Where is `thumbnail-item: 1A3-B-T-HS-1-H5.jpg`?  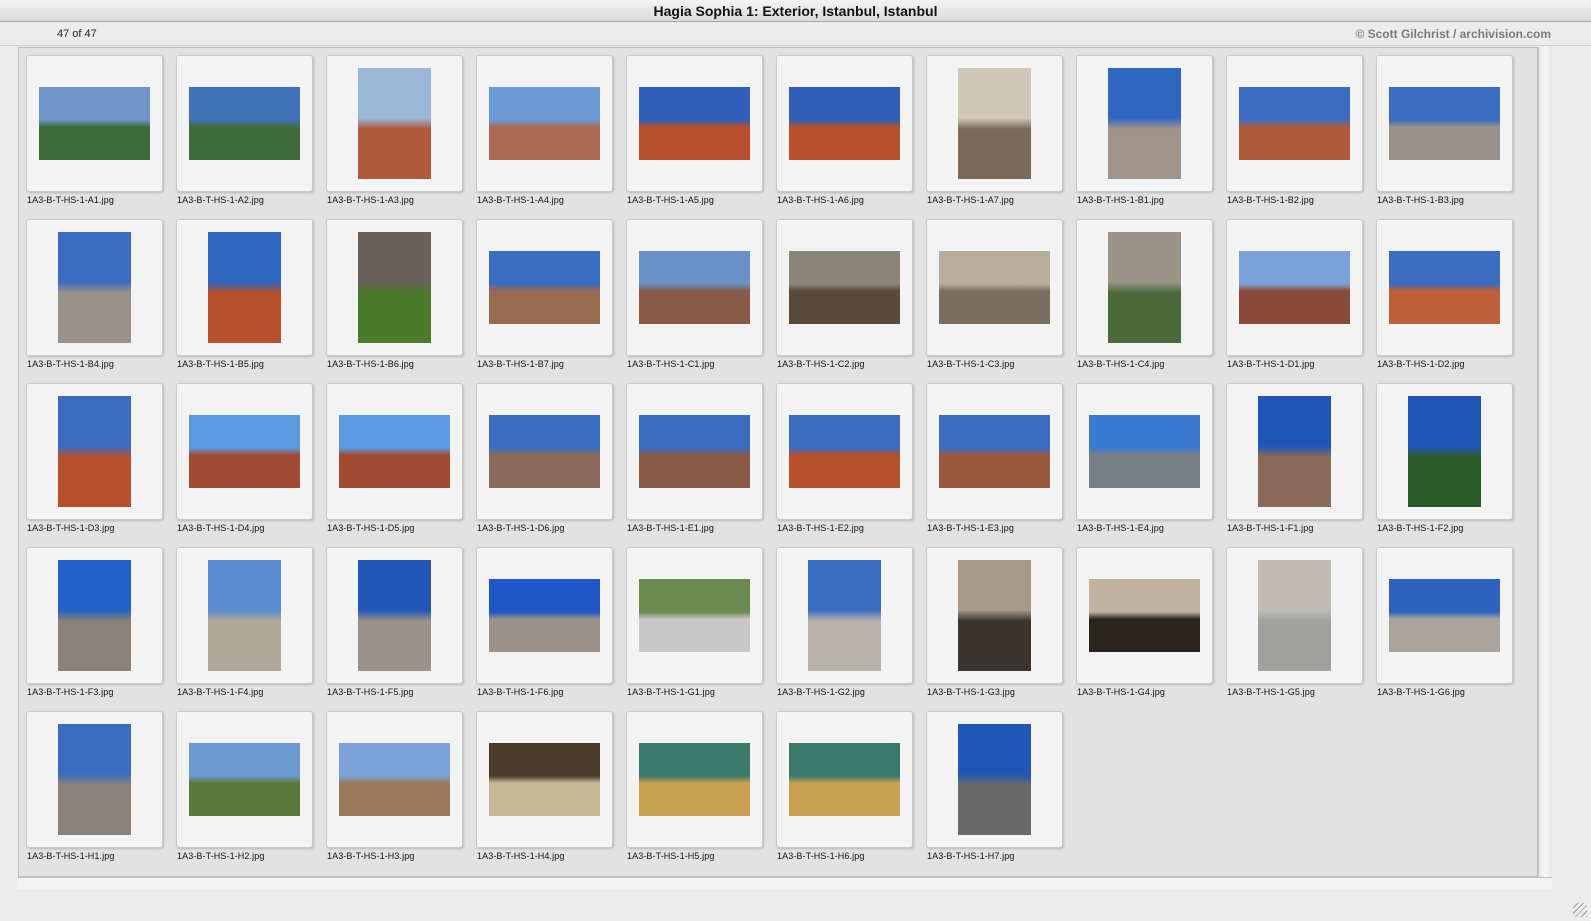 thumbnail-item: 1A3-B-T-HS-1-H5.jpg is located at coordinates (691, 783).